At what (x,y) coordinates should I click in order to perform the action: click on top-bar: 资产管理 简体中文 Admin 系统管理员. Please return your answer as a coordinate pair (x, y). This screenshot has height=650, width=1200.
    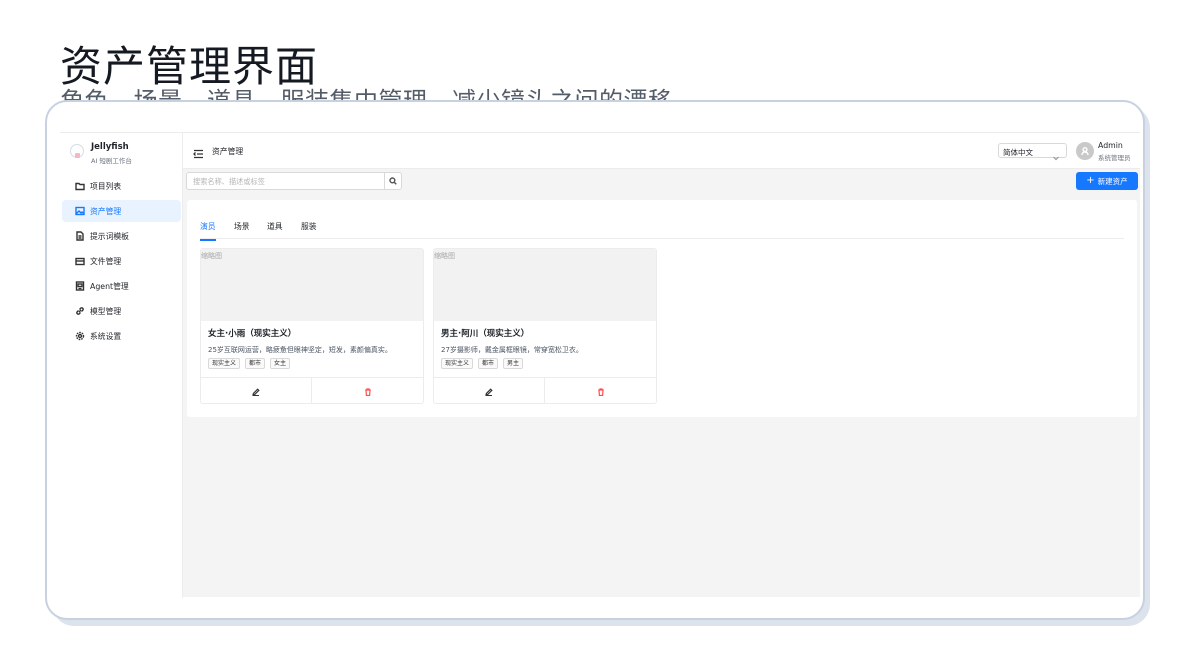
    Looking at the image, I should click on (661, 151).